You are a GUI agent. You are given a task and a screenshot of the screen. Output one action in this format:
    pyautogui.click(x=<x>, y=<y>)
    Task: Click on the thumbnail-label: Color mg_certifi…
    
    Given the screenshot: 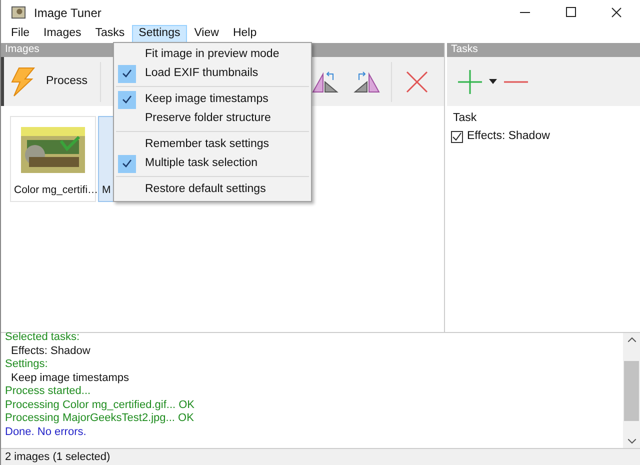 What is the action you would take?
    pyautogui.click(x=55, y=190)
    